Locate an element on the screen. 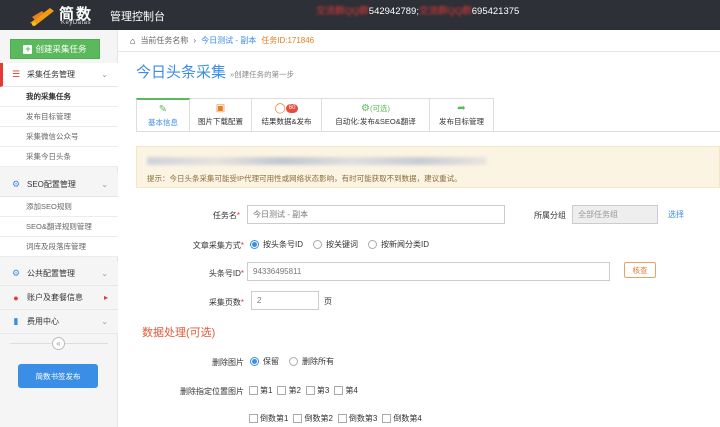 This screenshot has height=427, width=720. tab-divider is located at coordinates (428, 131).